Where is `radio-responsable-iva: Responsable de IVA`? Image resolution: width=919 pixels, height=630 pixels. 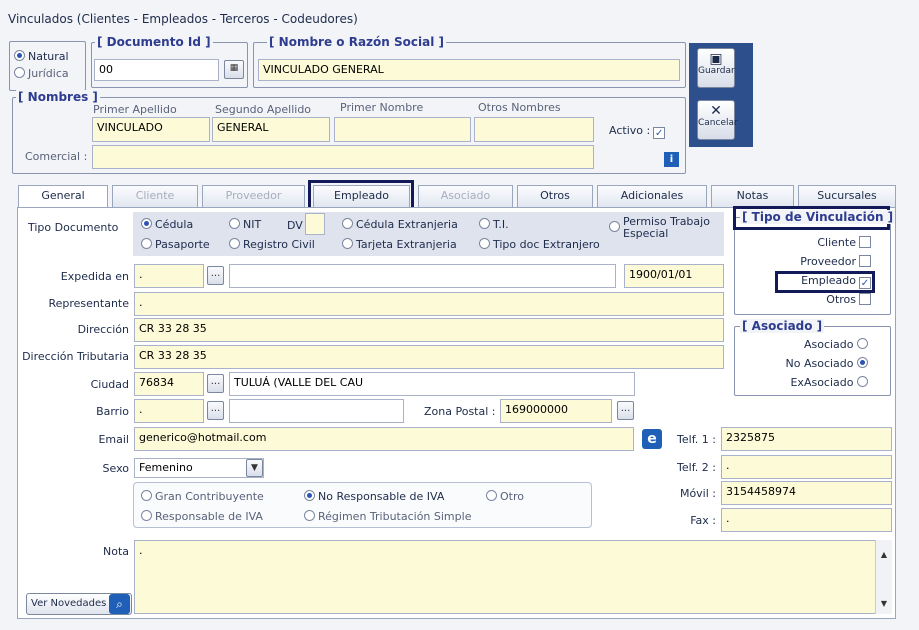 radio-responsable-iva: Responsable de IVA is located at coordinates (202, 516).